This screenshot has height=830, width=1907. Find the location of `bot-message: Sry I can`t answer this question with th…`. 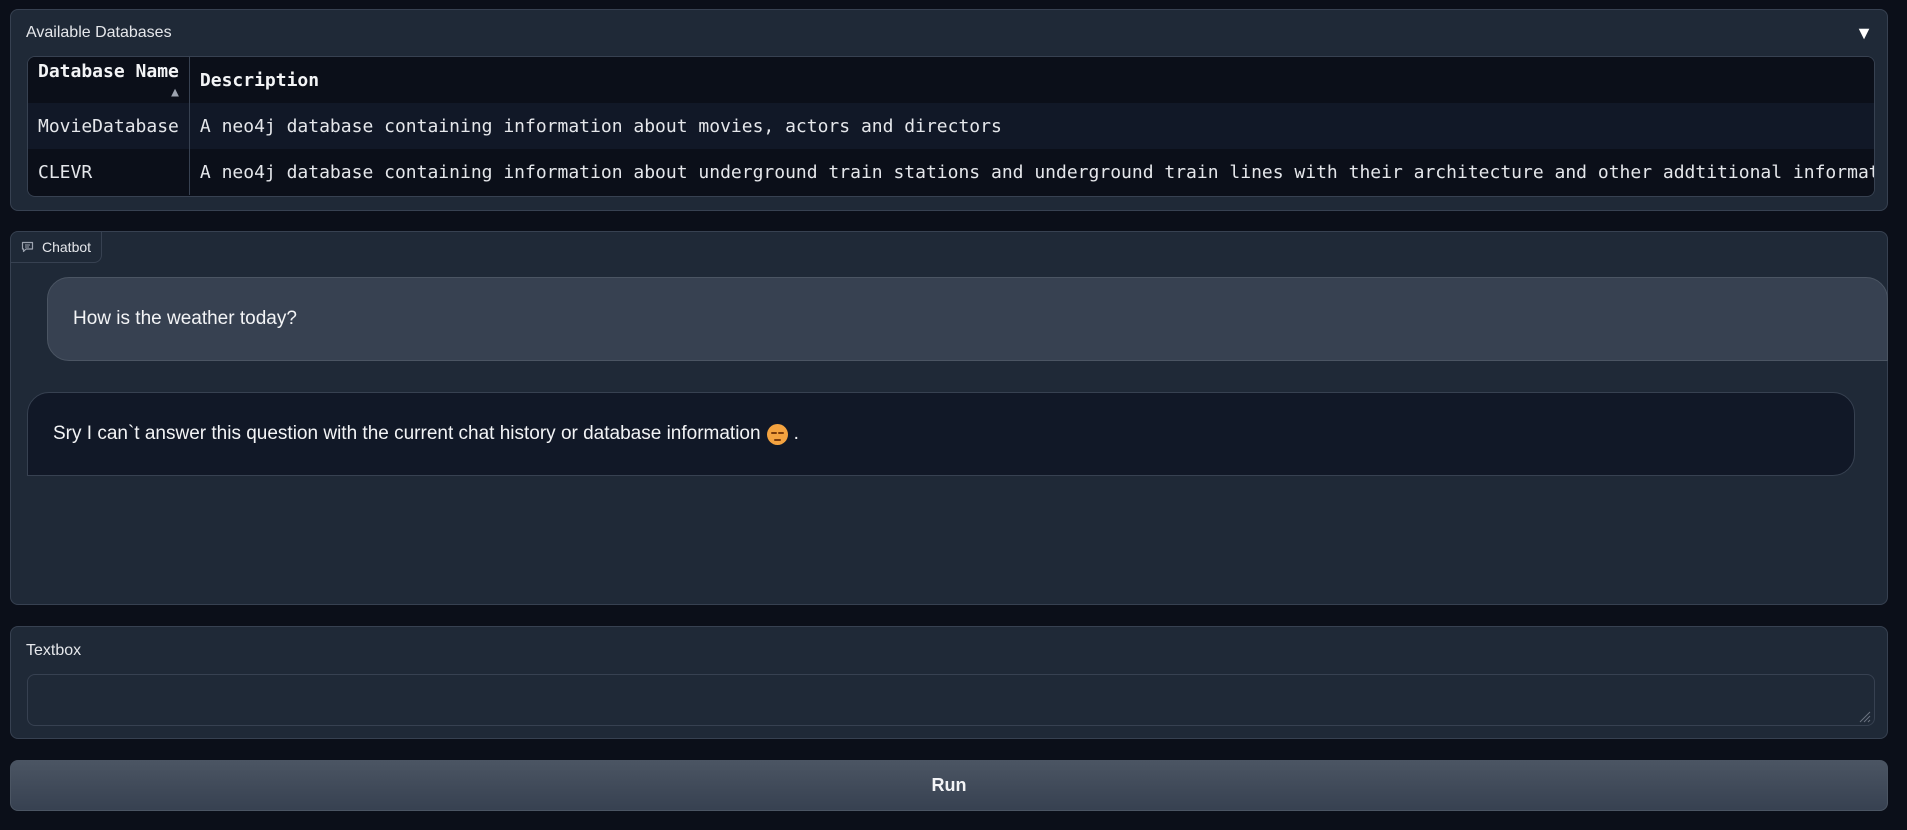

bot-message: Sry I can`t answer this question with th… is located at coordinates (941, 434).